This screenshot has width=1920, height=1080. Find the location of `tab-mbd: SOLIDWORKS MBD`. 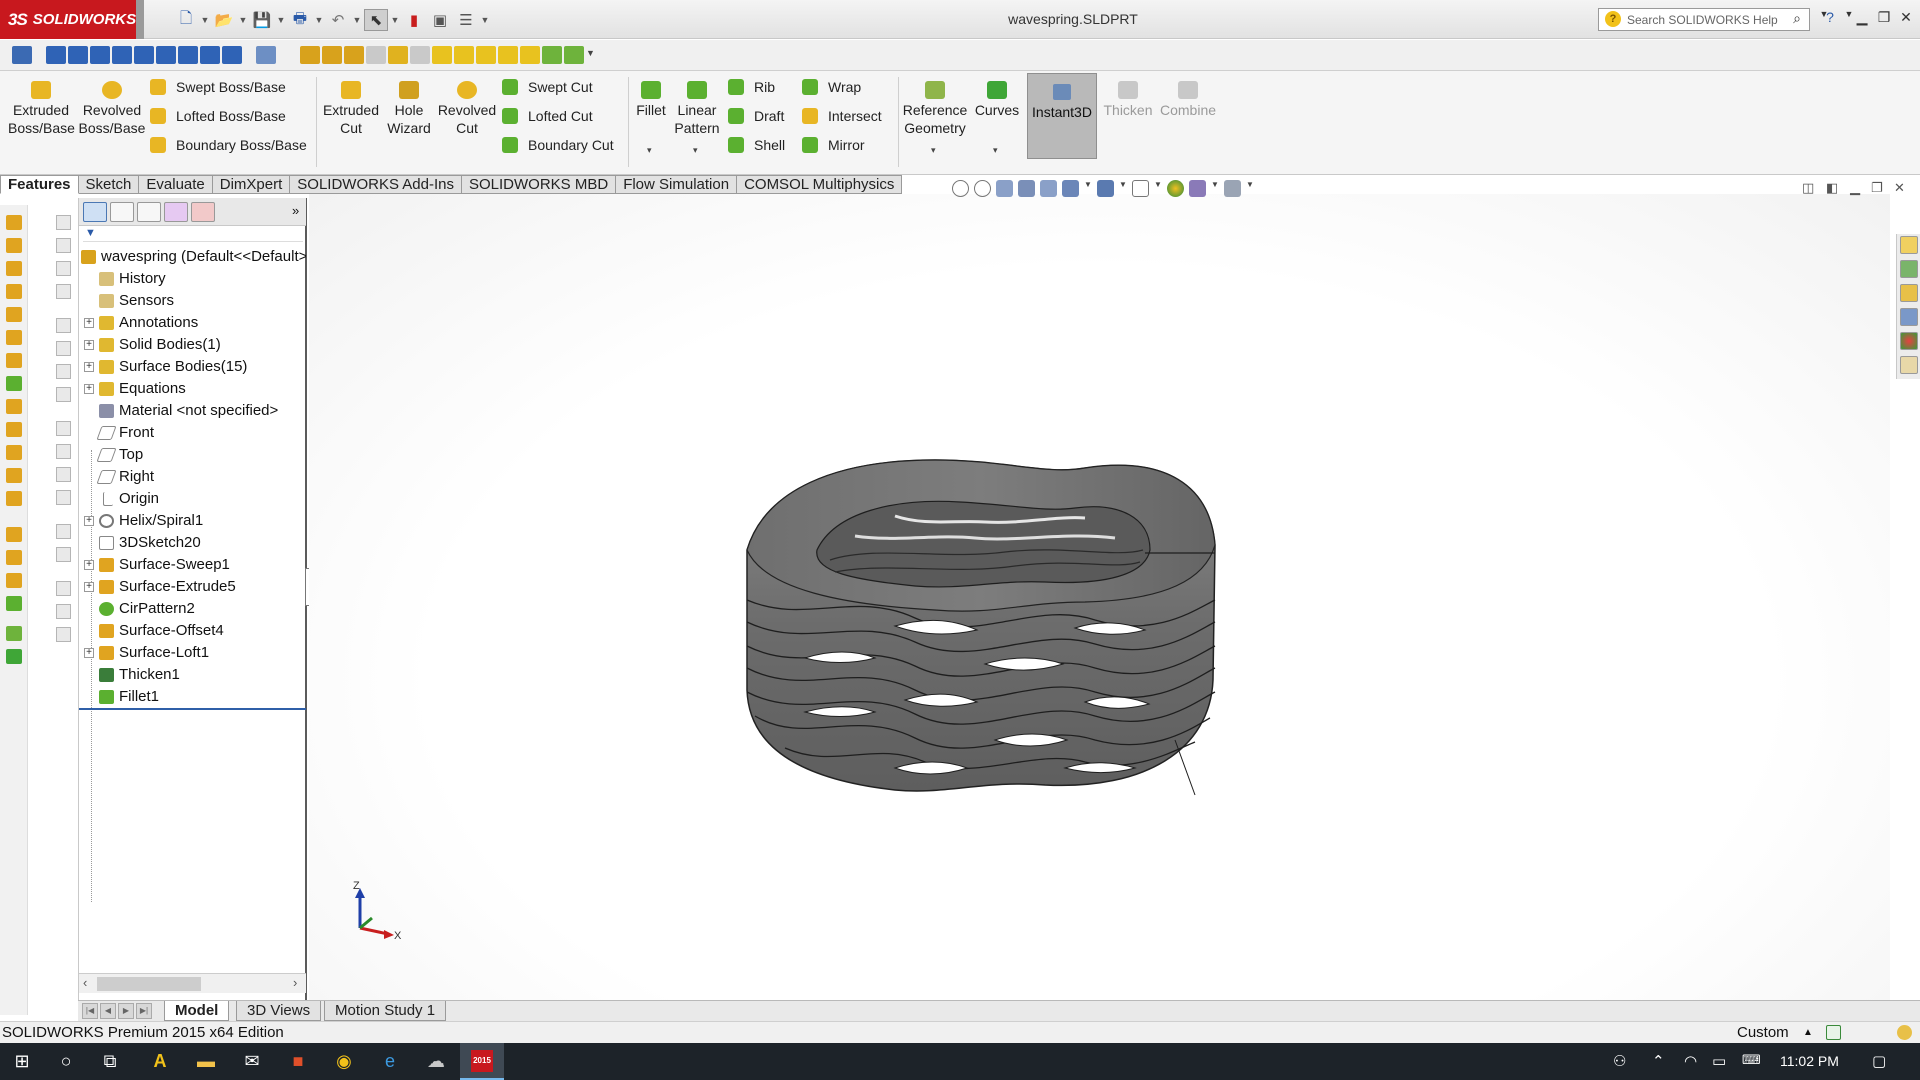

tab-mbd: SOLIDWORKS MBD is located at coordinates (539, 184).